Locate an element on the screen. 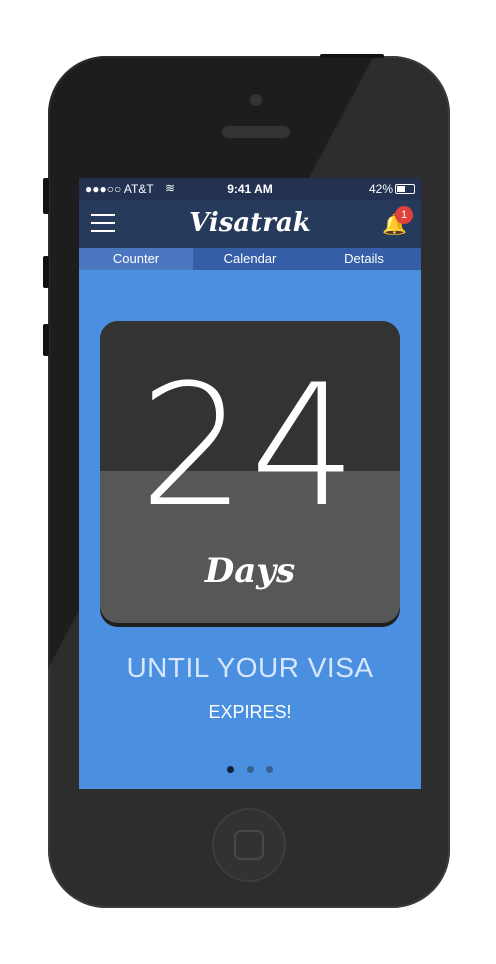 The image size is (496, 964). notification-badge: 1 is located at coordinates (404, 215).